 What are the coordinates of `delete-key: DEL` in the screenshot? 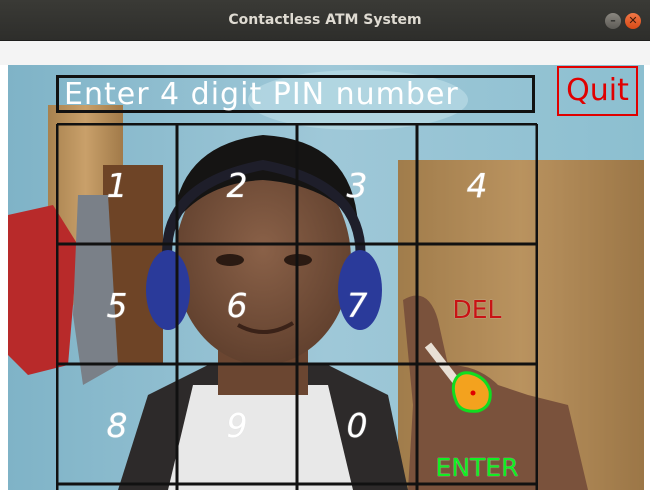 It's located at (477, 304).